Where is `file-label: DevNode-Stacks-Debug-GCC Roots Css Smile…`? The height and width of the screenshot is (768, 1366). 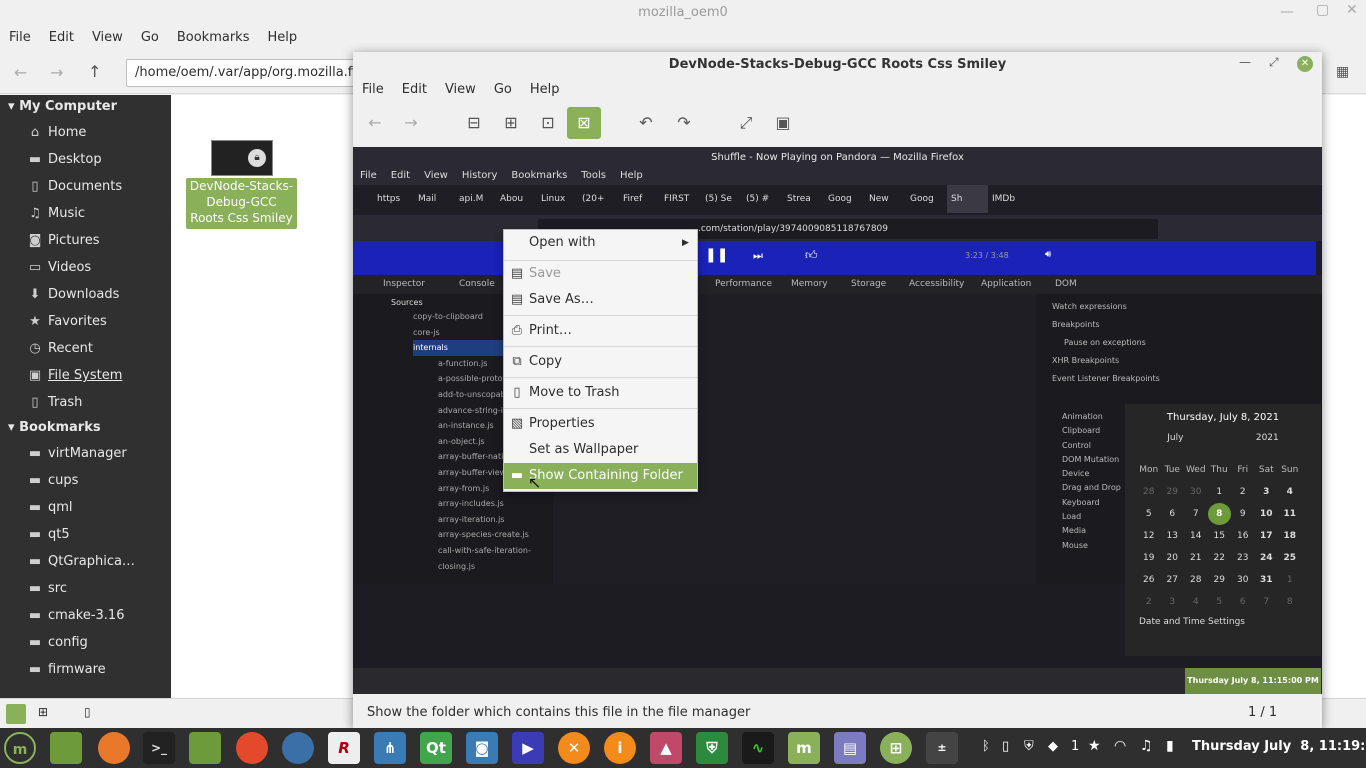 file-label: DevNode-Stacks-Debug-GCC Roots Css Smile… is located at coordinates (241, 203).